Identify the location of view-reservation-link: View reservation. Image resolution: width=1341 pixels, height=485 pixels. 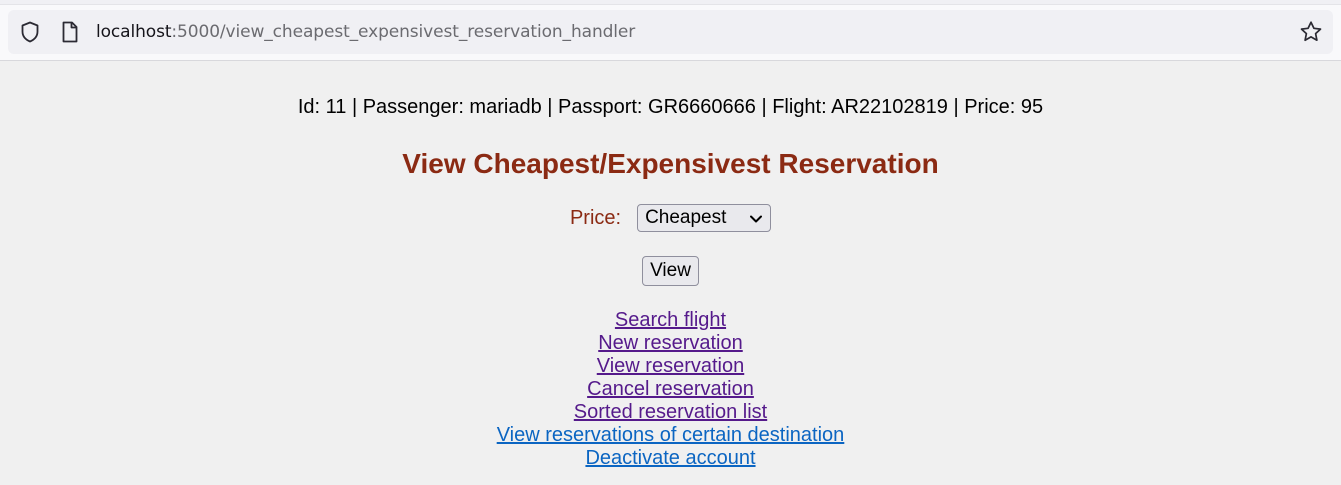
(670, 366).